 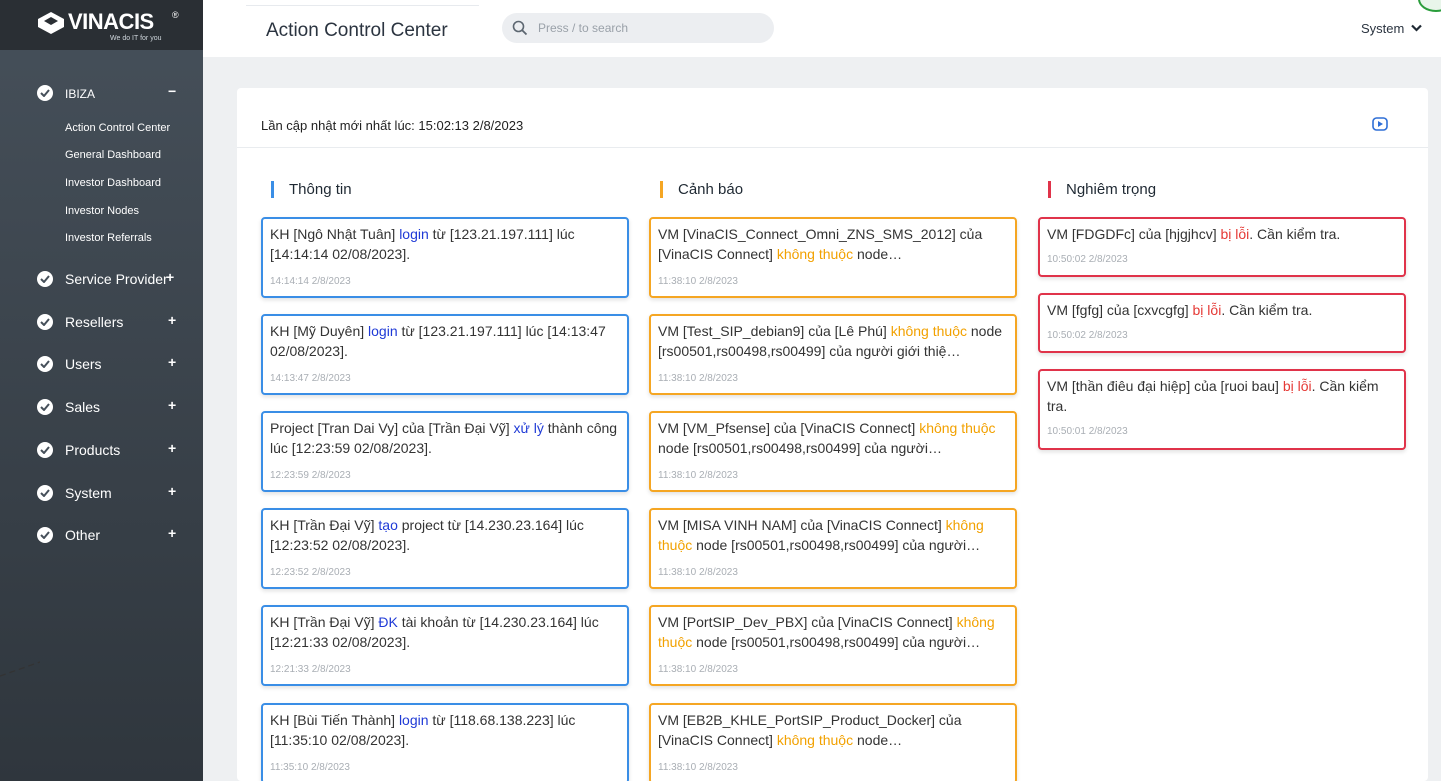 What do you see at coordinates (101, 408) in the screenshot?
I see `sidebar-group-sales: Sales +` at bounding box center [101, 408].